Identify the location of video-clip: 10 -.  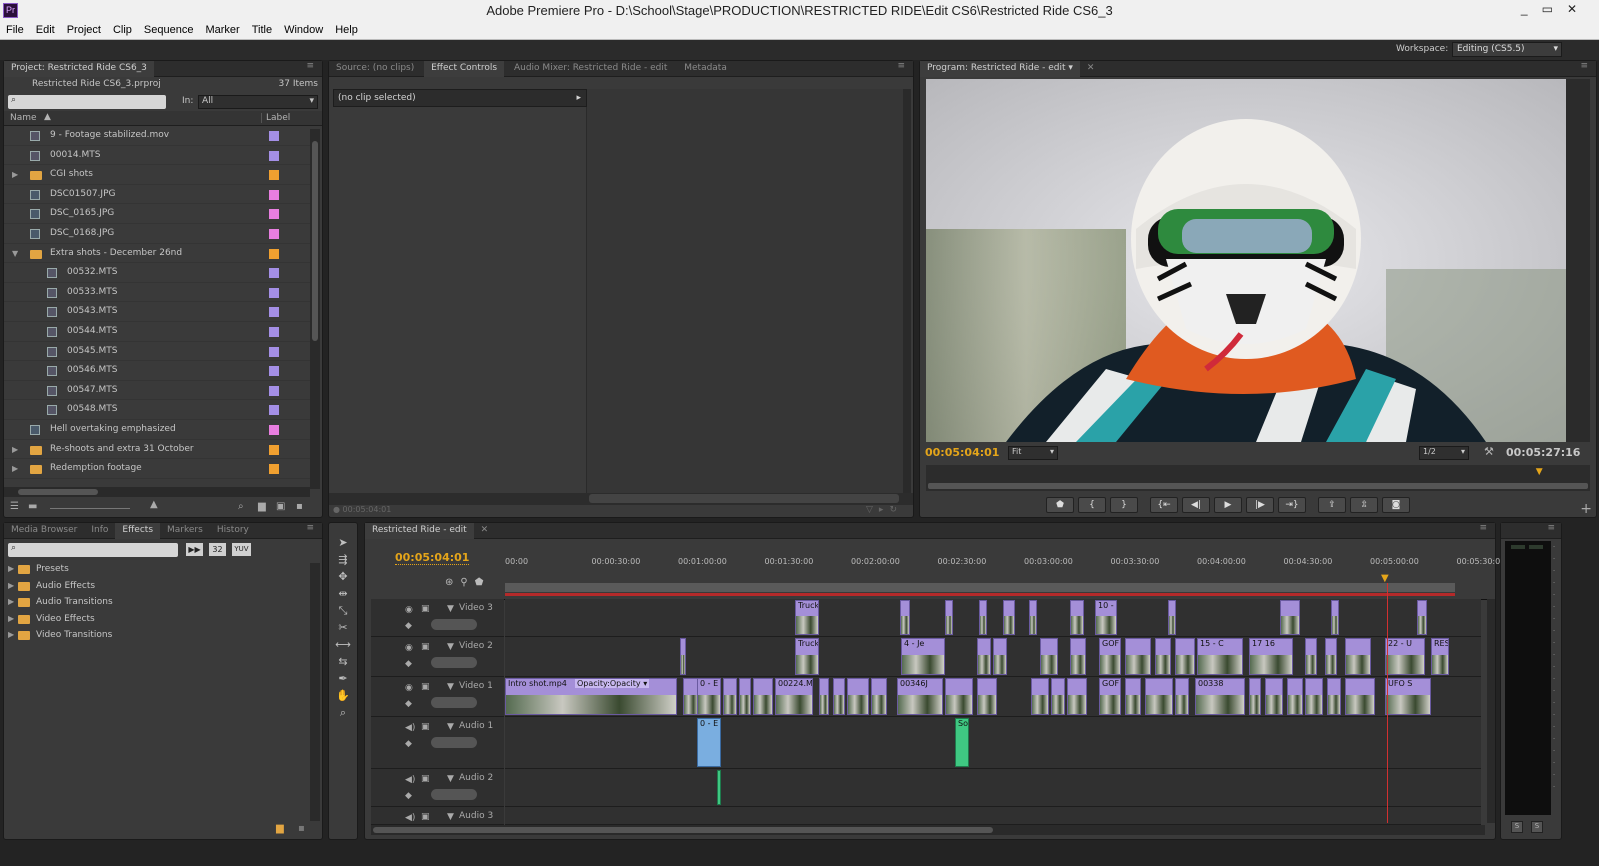
(1106, 617).